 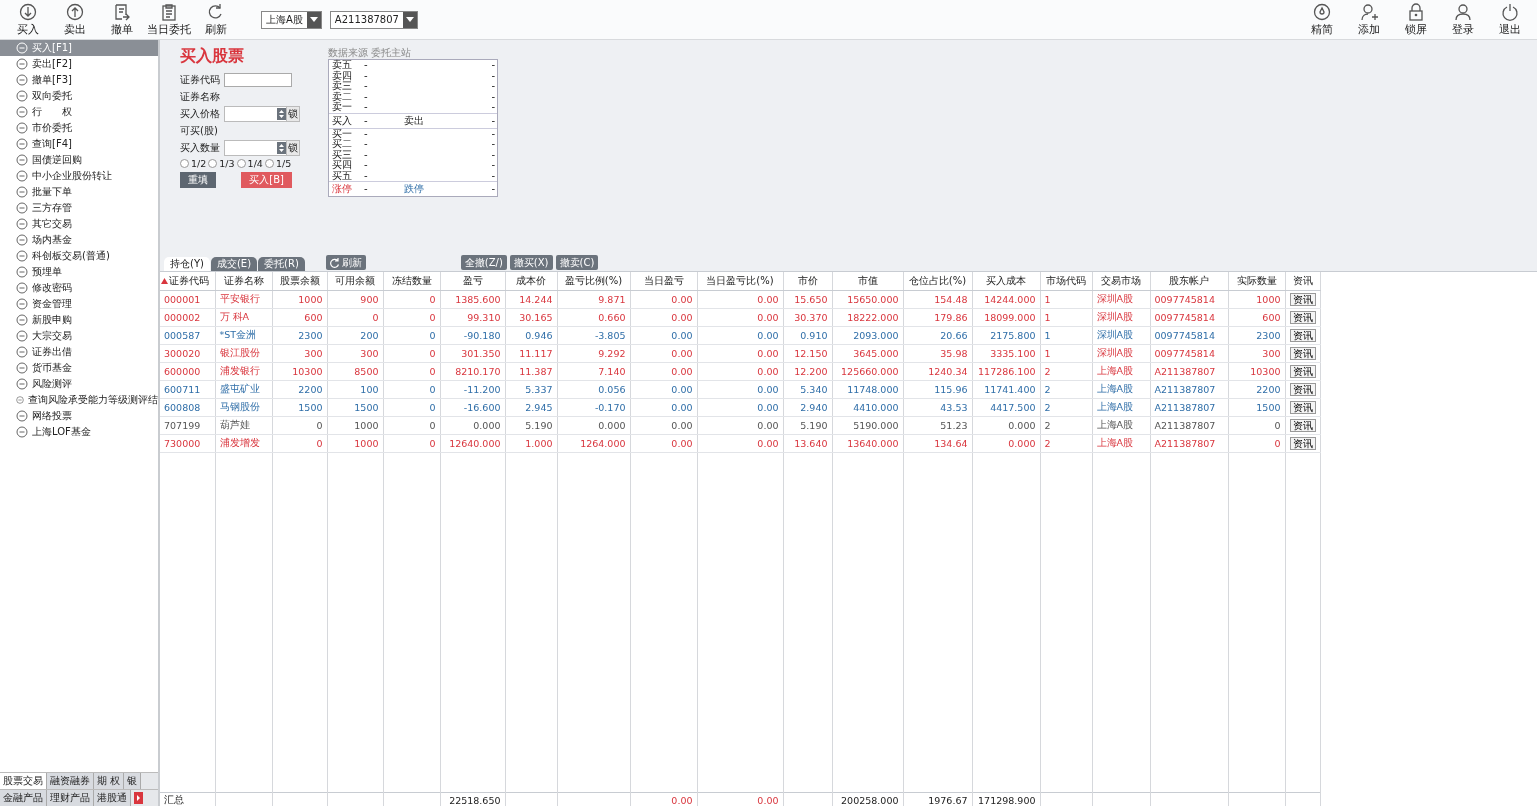 I want to click on bottom-tab: 银, so click(x=133, y=781).